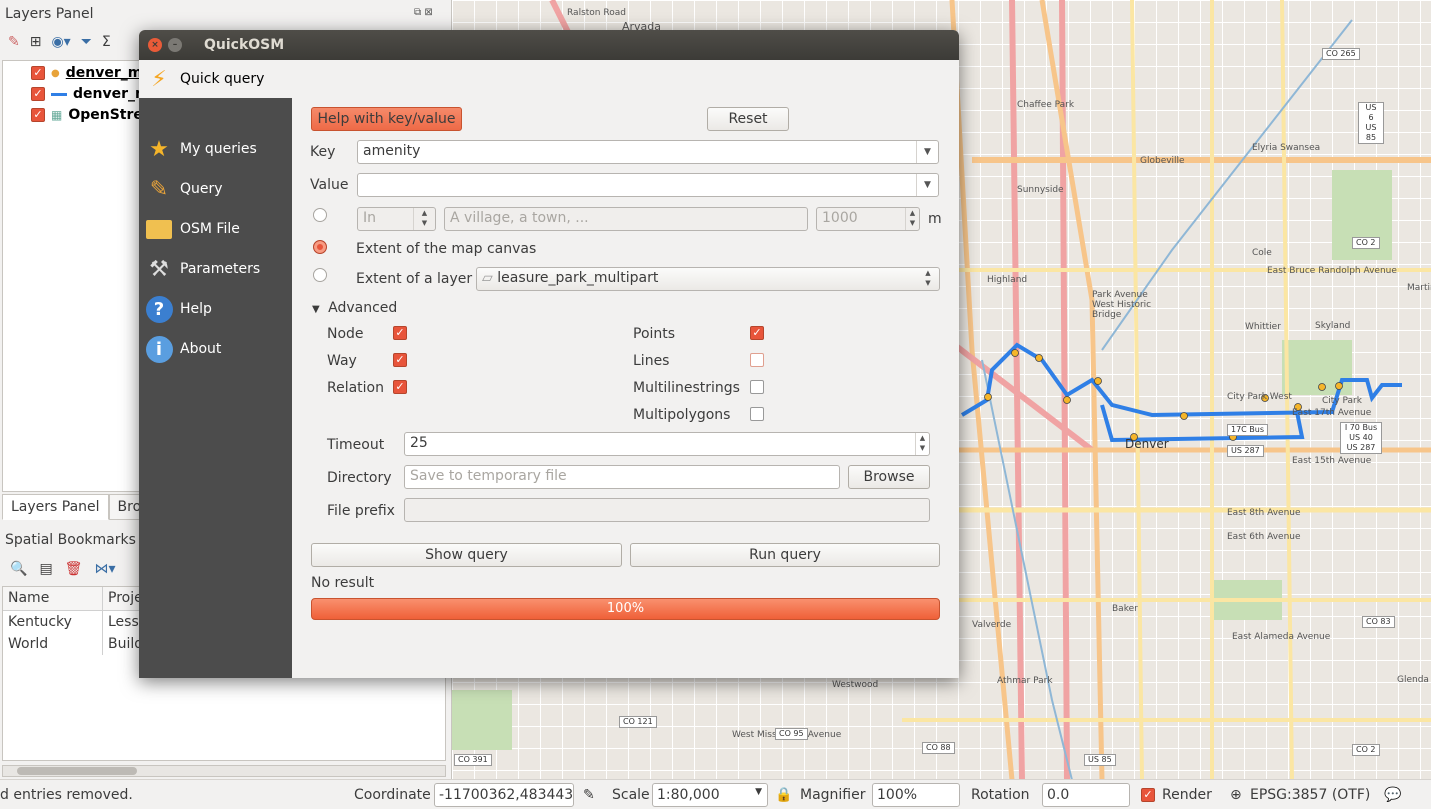  I want to click on column-header: Name, so click(53, 598).